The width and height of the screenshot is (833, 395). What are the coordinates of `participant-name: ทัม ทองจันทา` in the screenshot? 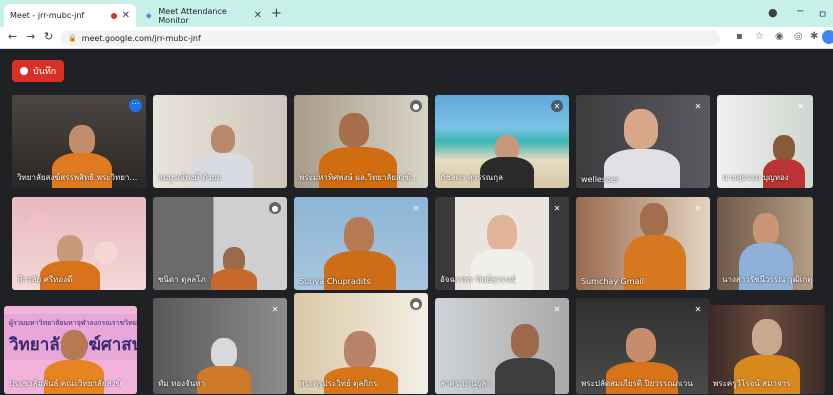 It's located at (181, 383).